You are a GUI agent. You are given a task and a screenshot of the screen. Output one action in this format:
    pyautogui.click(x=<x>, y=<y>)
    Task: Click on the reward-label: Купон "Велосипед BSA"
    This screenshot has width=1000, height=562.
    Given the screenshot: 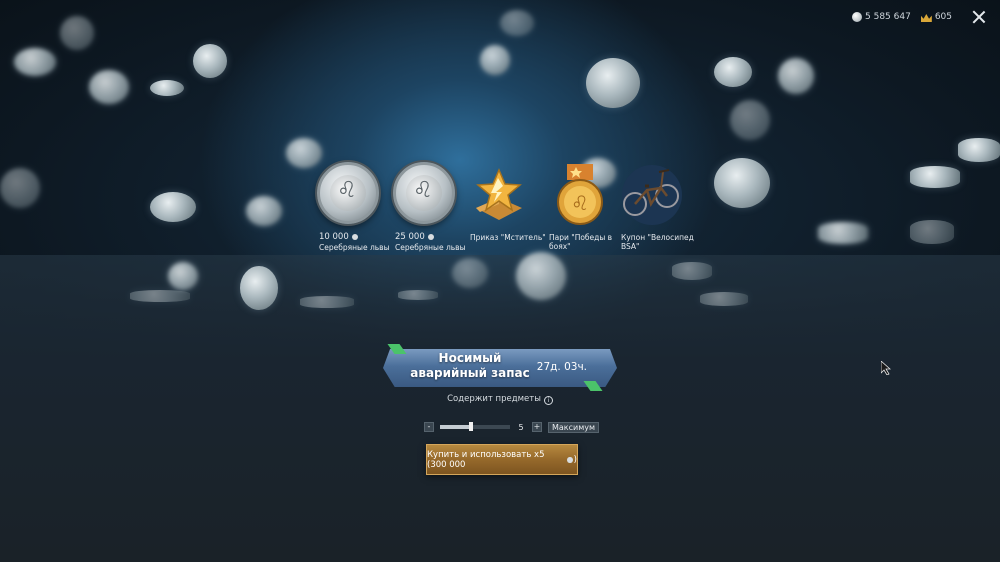 What is the action you would take?
    pyautogui.click(x=657, y=242)
    